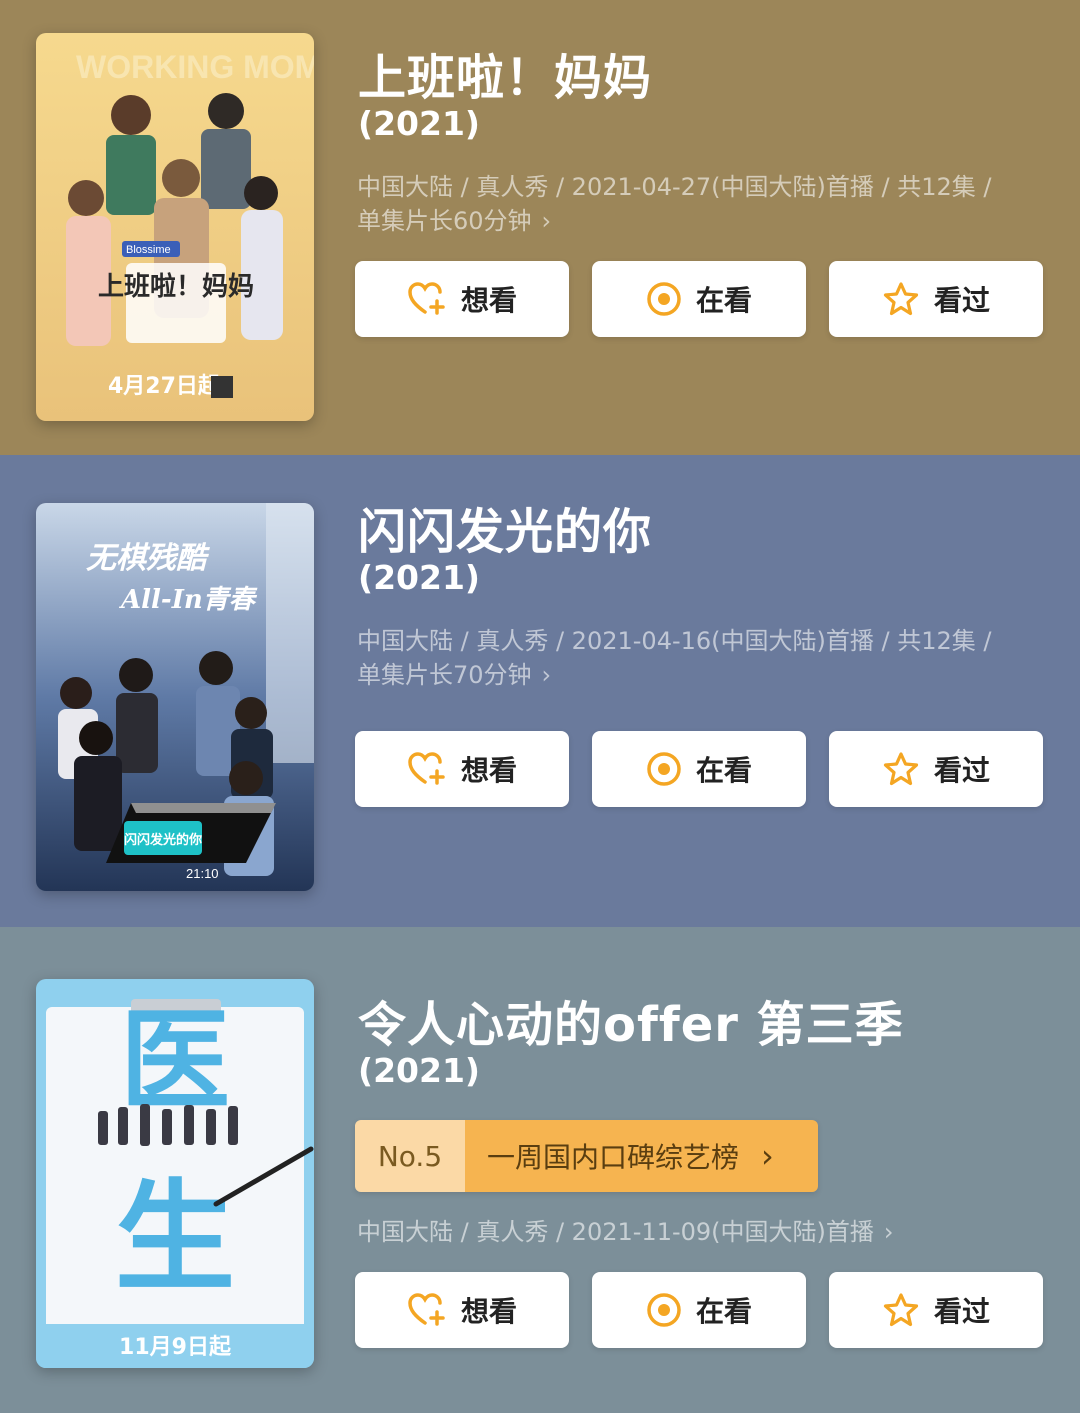 This screenshot has width=1080, height=1413. I want to click on poster-logo-text: 上班啦！妈妈, so click(176, 286).